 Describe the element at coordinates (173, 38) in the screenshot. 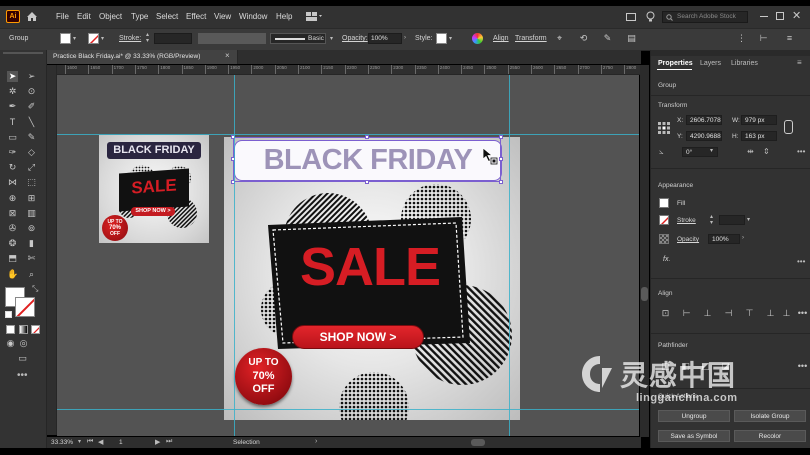

I see `stroke-weight-field` at that location.